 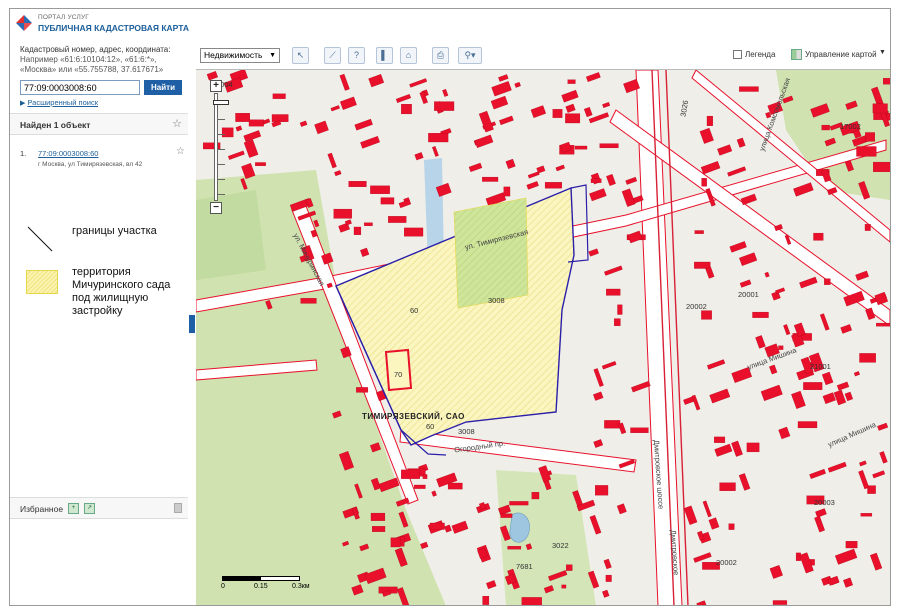 What do you see at coordinates (89, 508) in the screenshot?
I see `favorites-export-icon: ↗` at bounding box center [89, 508].